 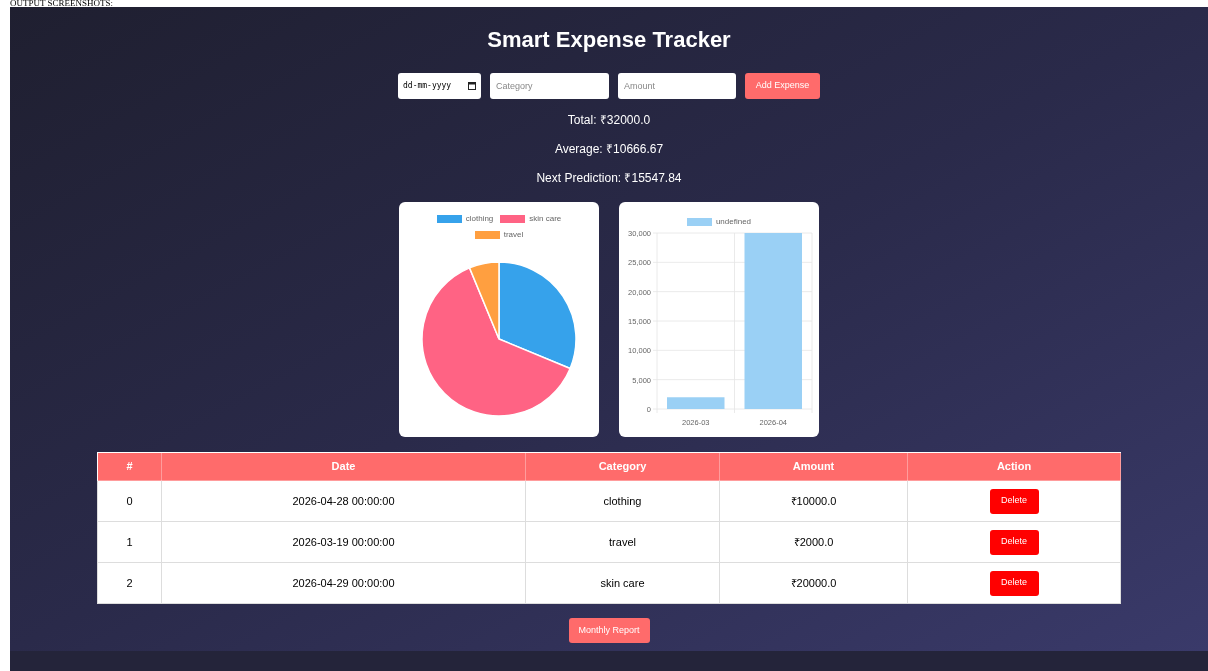 I want to click on amount-field: Amount, so click(x=677, y=86).